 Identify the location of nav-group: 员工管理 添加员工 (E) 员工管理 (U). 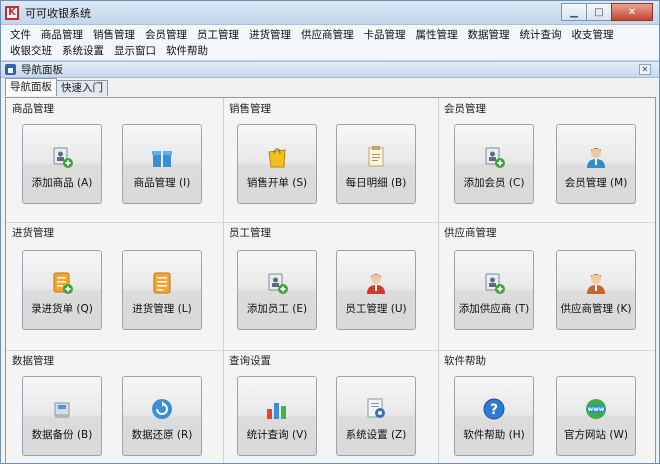
(330, 286).